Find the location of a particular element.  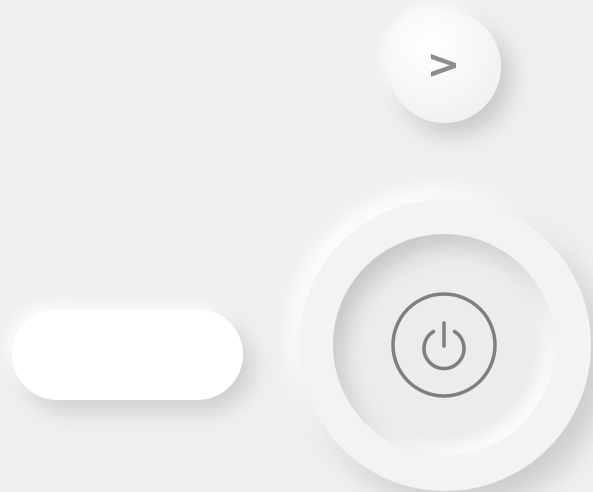

power-icon is located at coordinates (444, 345).